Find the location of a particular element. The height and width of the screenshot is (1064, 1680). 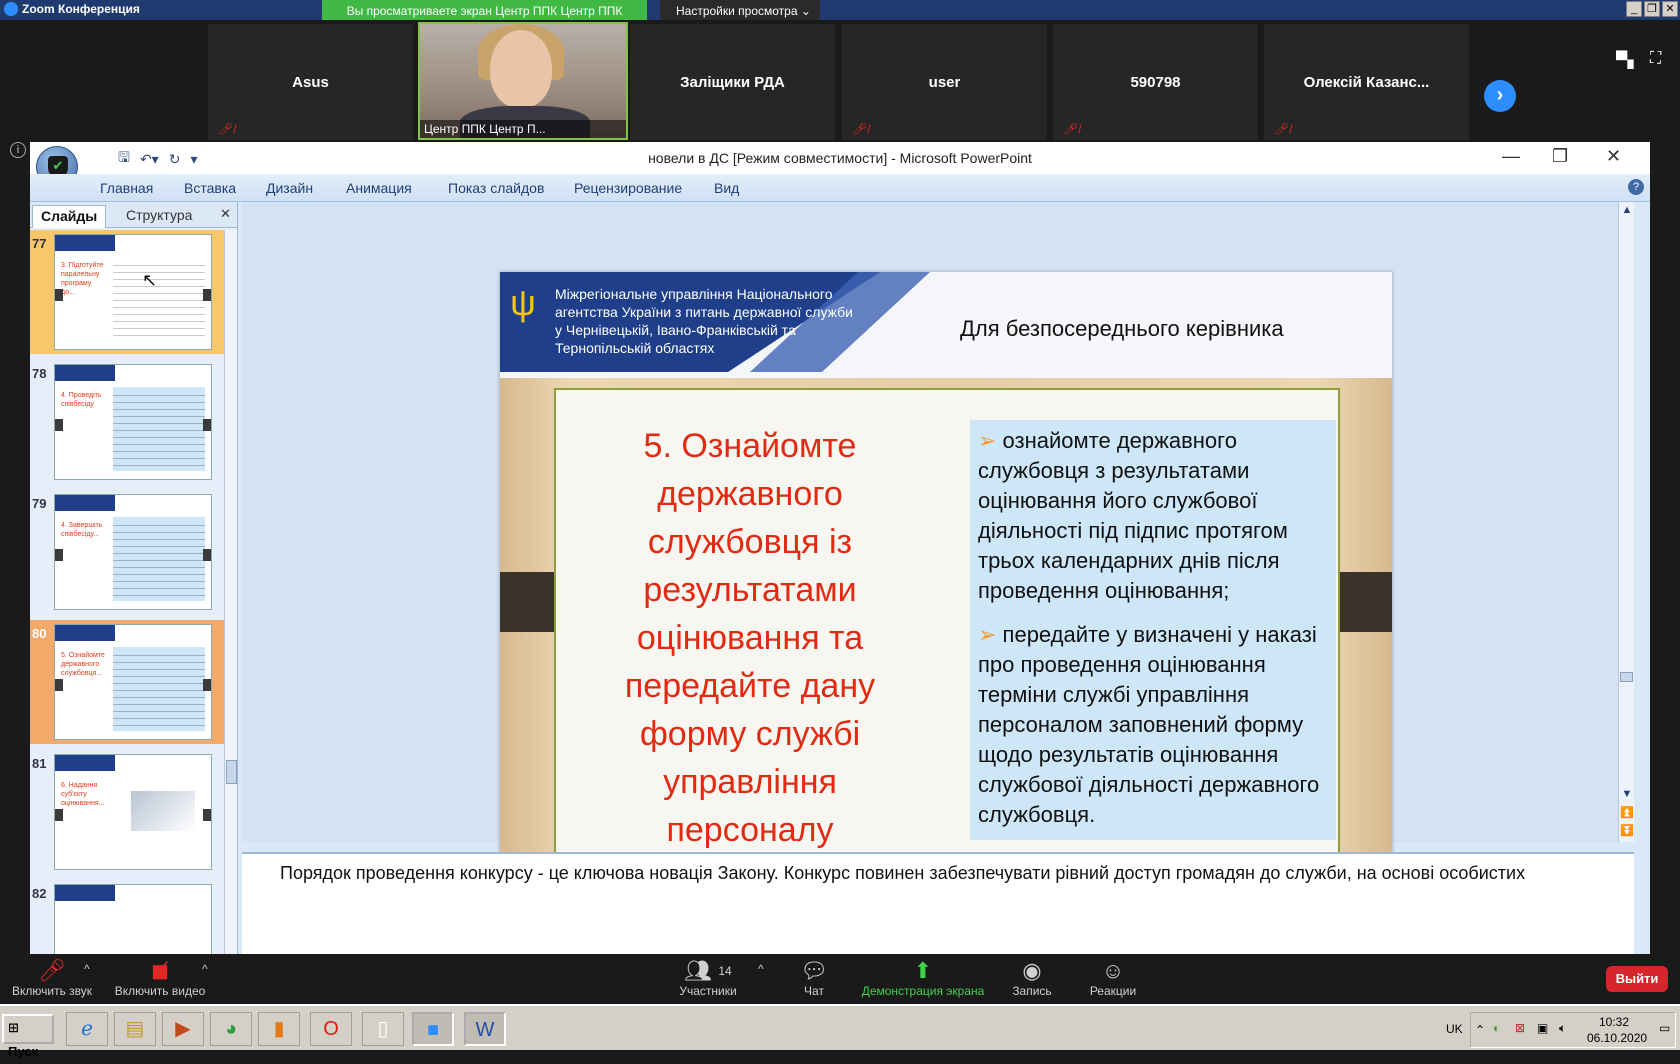

reactions-button: ☺ Реакции is located at coordinates (1113, 978).